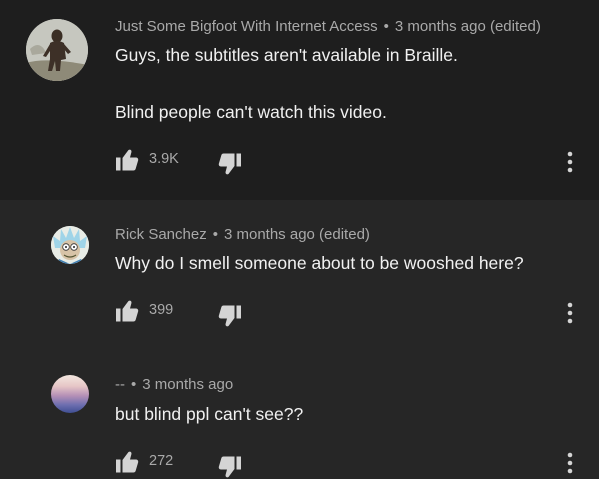  What do you see at coordinates (187, 384) in the screenshot?
I see `timestamp: 3 months ago` at bounding box center [187, 384].